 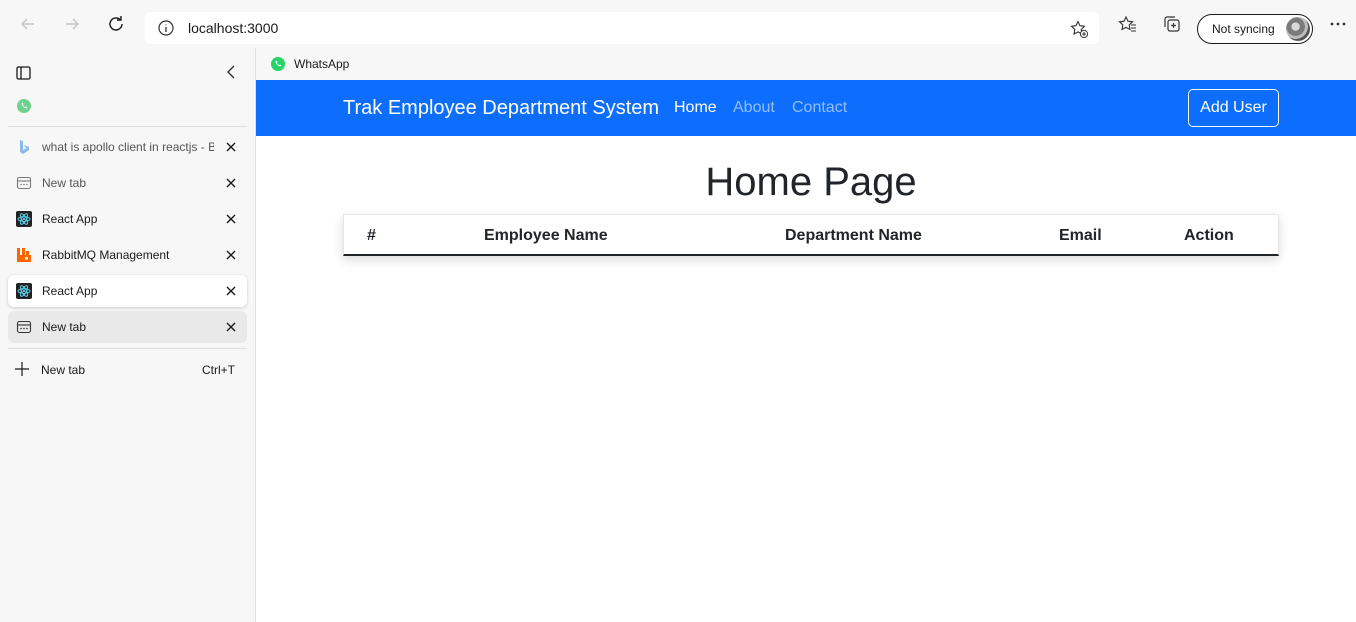 I want to click on refresh-icon, so click(x=116, y=23).